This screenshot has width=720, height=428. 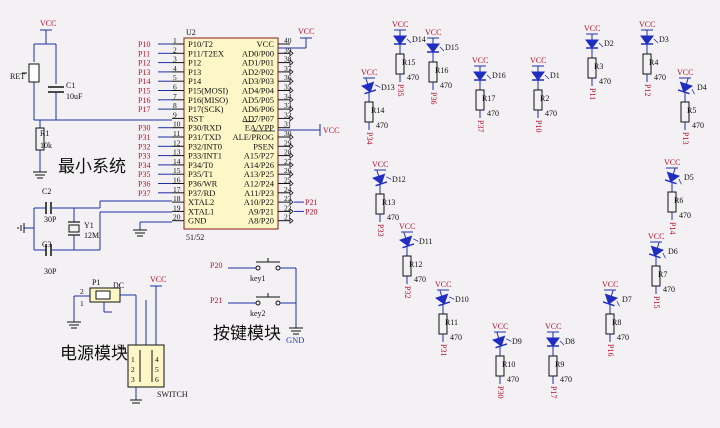 I want to click on mcu-left-pin-num: 6, so click(x=175, y=87).